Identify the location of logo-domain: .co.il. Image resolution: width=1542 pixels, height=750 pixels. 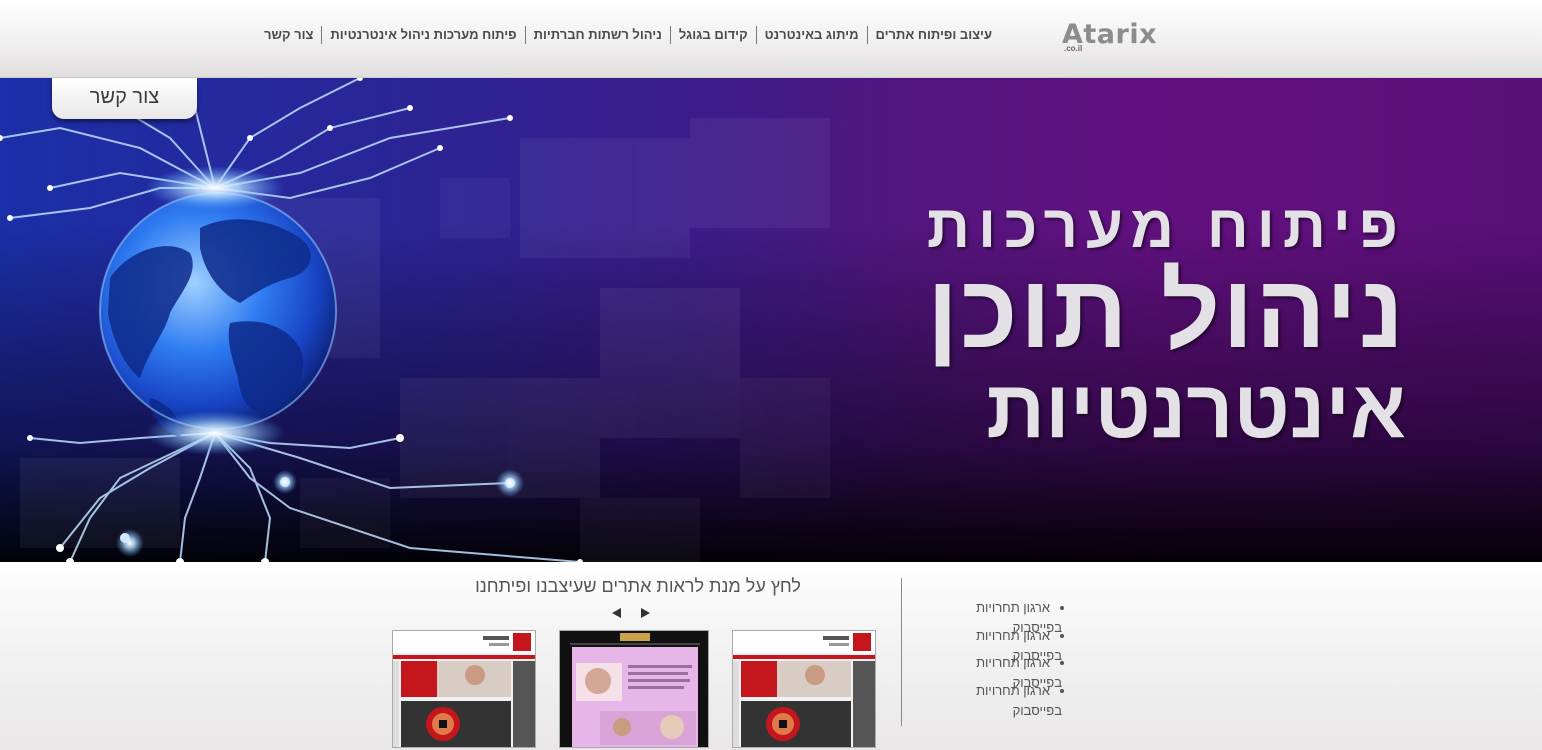
(1073, 48).